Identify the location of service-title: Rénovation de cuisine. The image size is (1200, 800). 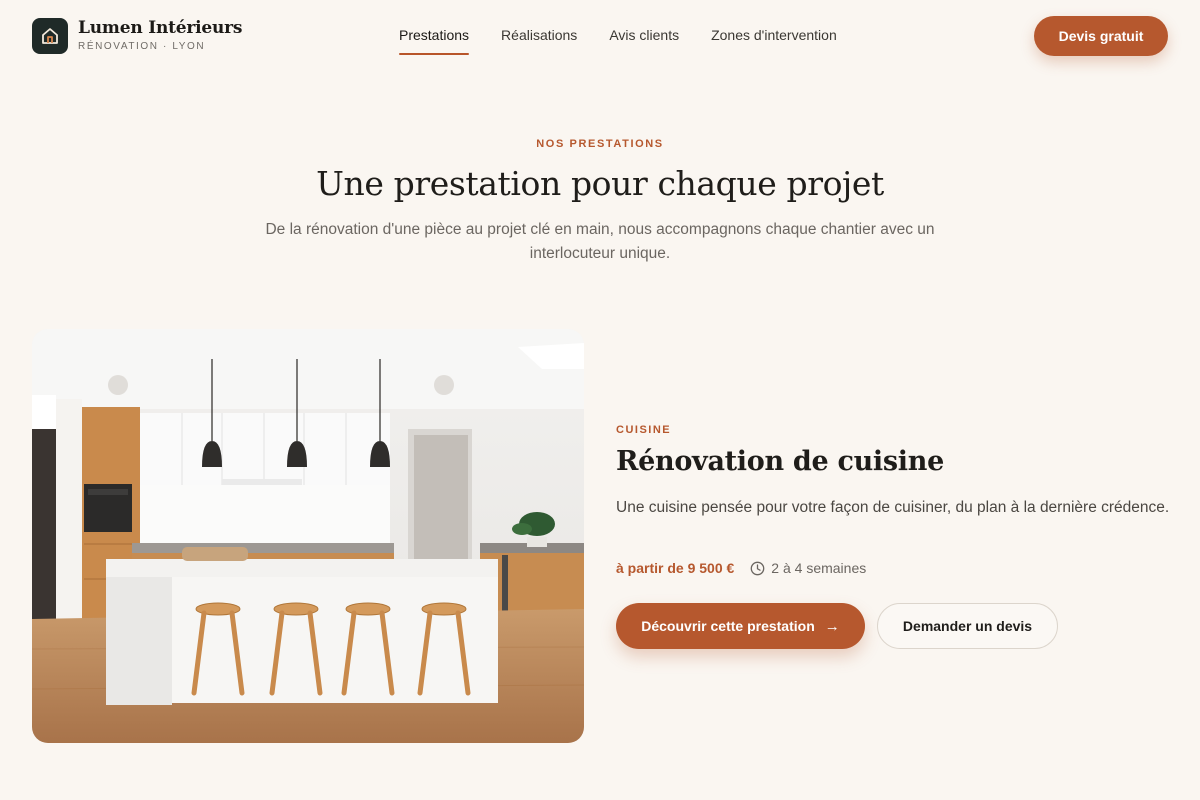
(780, 461).